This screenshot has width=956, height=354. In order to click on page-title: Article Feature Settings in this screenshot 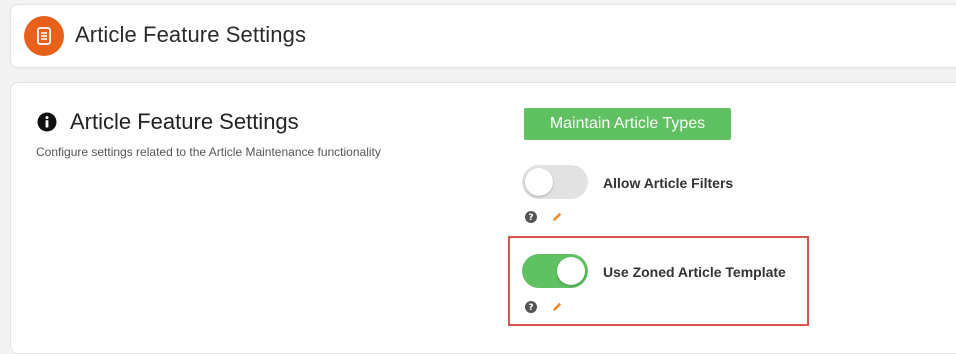, I will do `click(191, 34)`.